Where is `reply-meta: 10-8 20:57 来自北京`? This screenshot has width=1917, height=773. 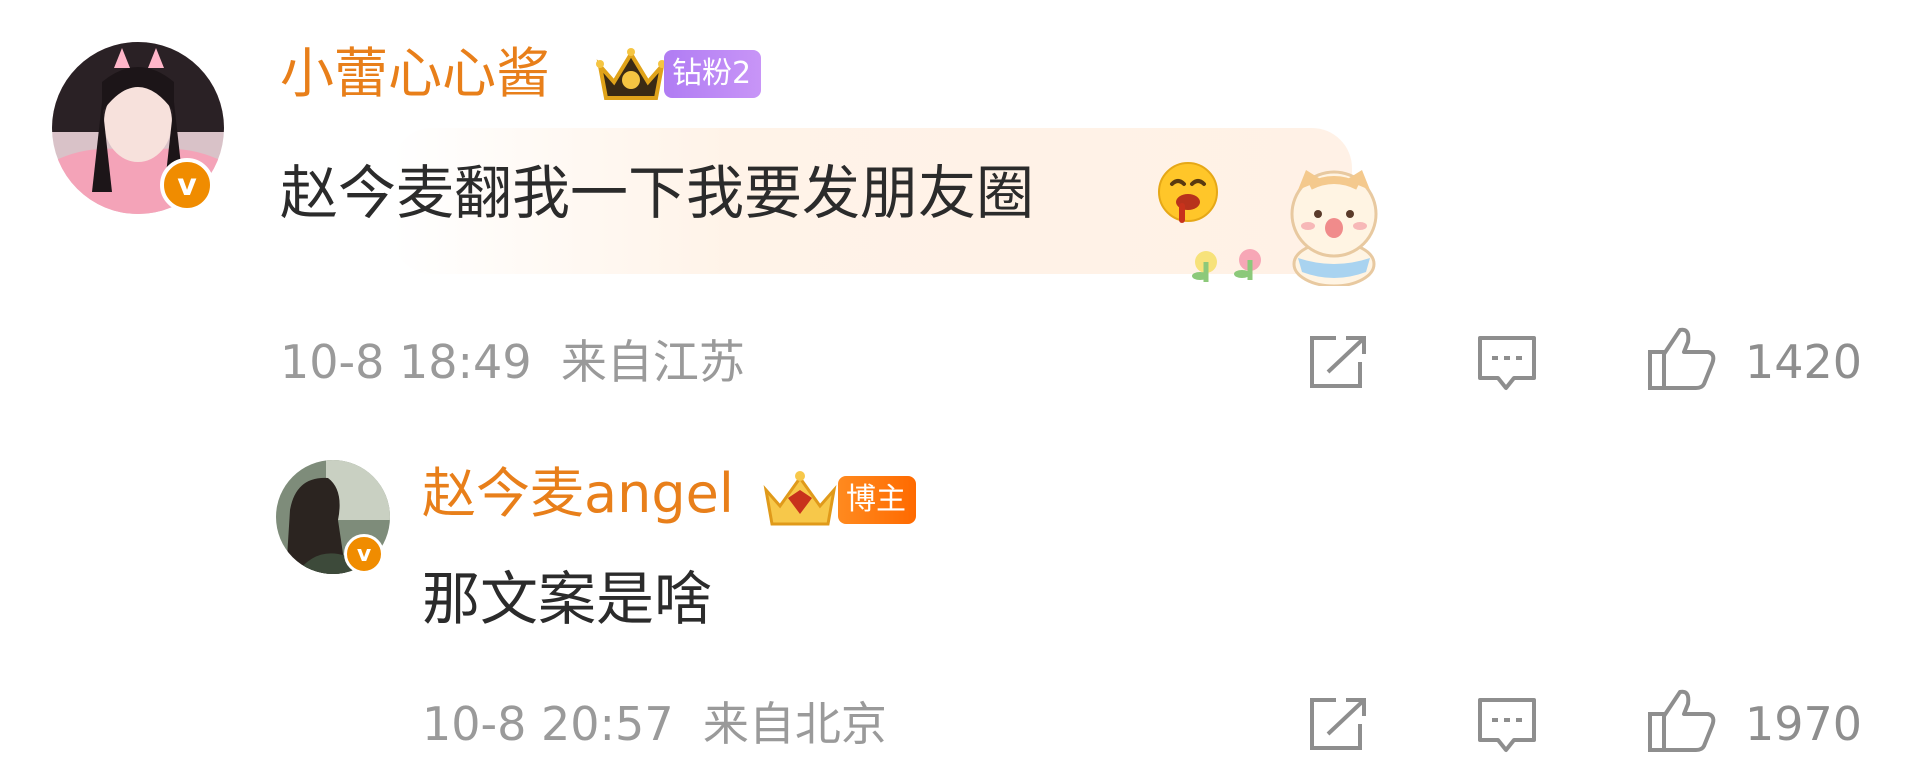
reply-meta: 10-8 20:57 来自北京 is located at coordinates (654, 724).